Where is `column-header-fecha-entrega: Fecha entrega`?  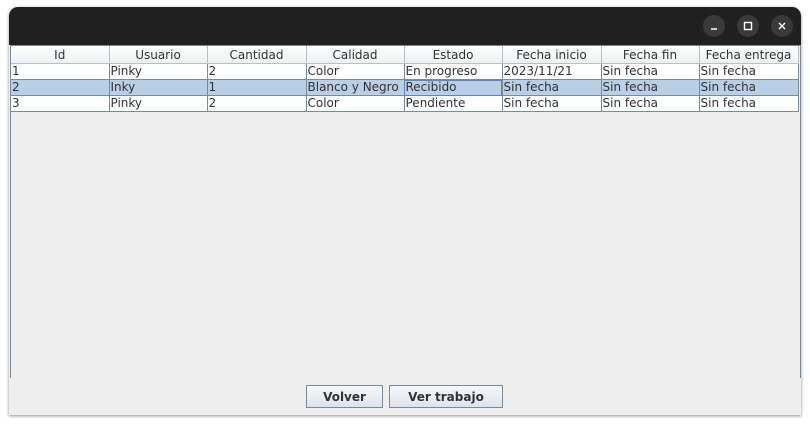
column-header-fecha-entrega: Fecha entrega is located at coordinates (749, 55).